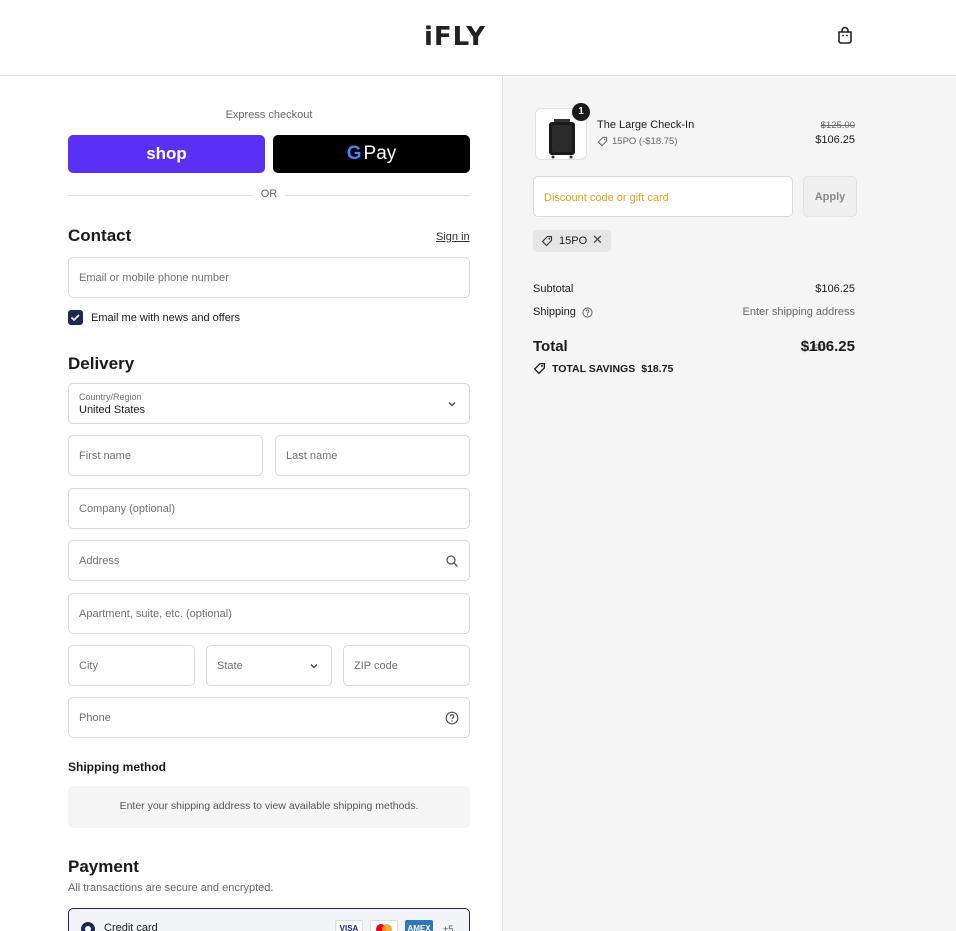 The width and height of the screenshot is (956, 931). Describe the element at coordinates (131, 926) in the screenshot. I see `credit-card-label: Credit card` at that location.